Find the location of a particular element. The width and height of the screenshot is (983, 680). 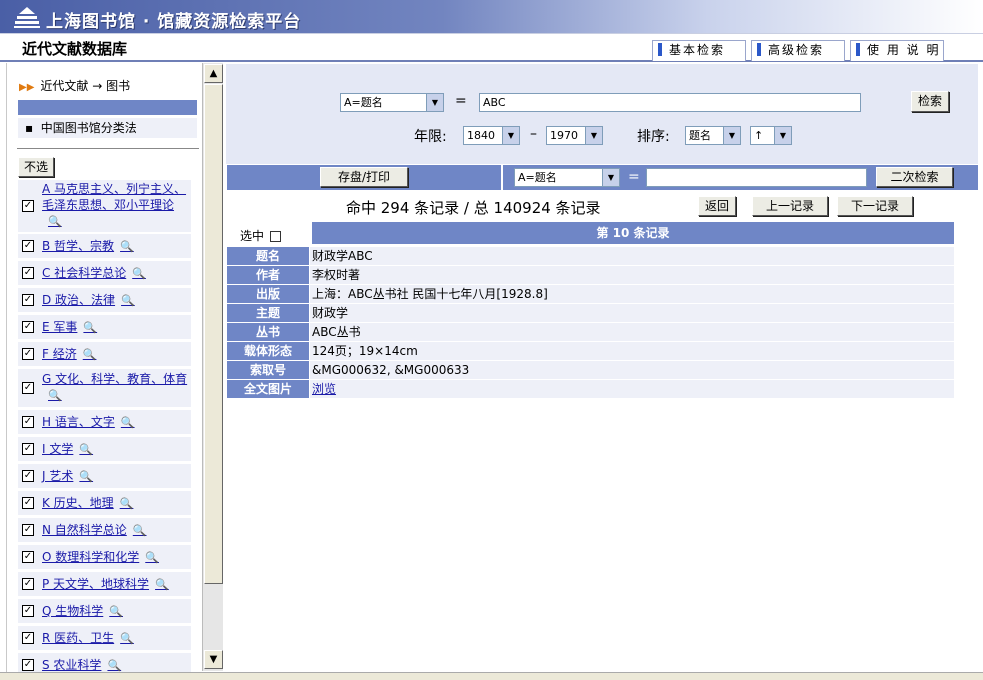

category-item: ✓ P 天文学、地球科学 🔍 is located at coordinates (104, 584).